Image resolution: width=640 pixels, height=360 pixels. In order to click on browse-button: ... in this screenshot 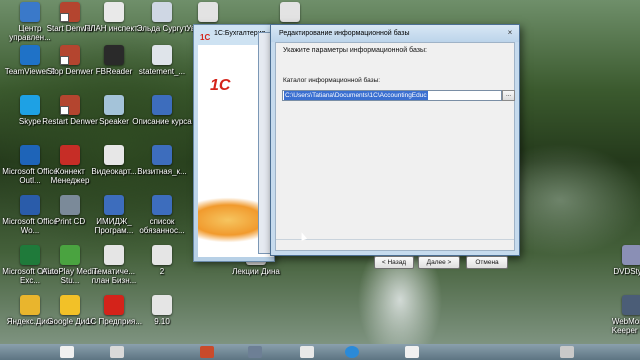, I will do `click(508, 95)`.